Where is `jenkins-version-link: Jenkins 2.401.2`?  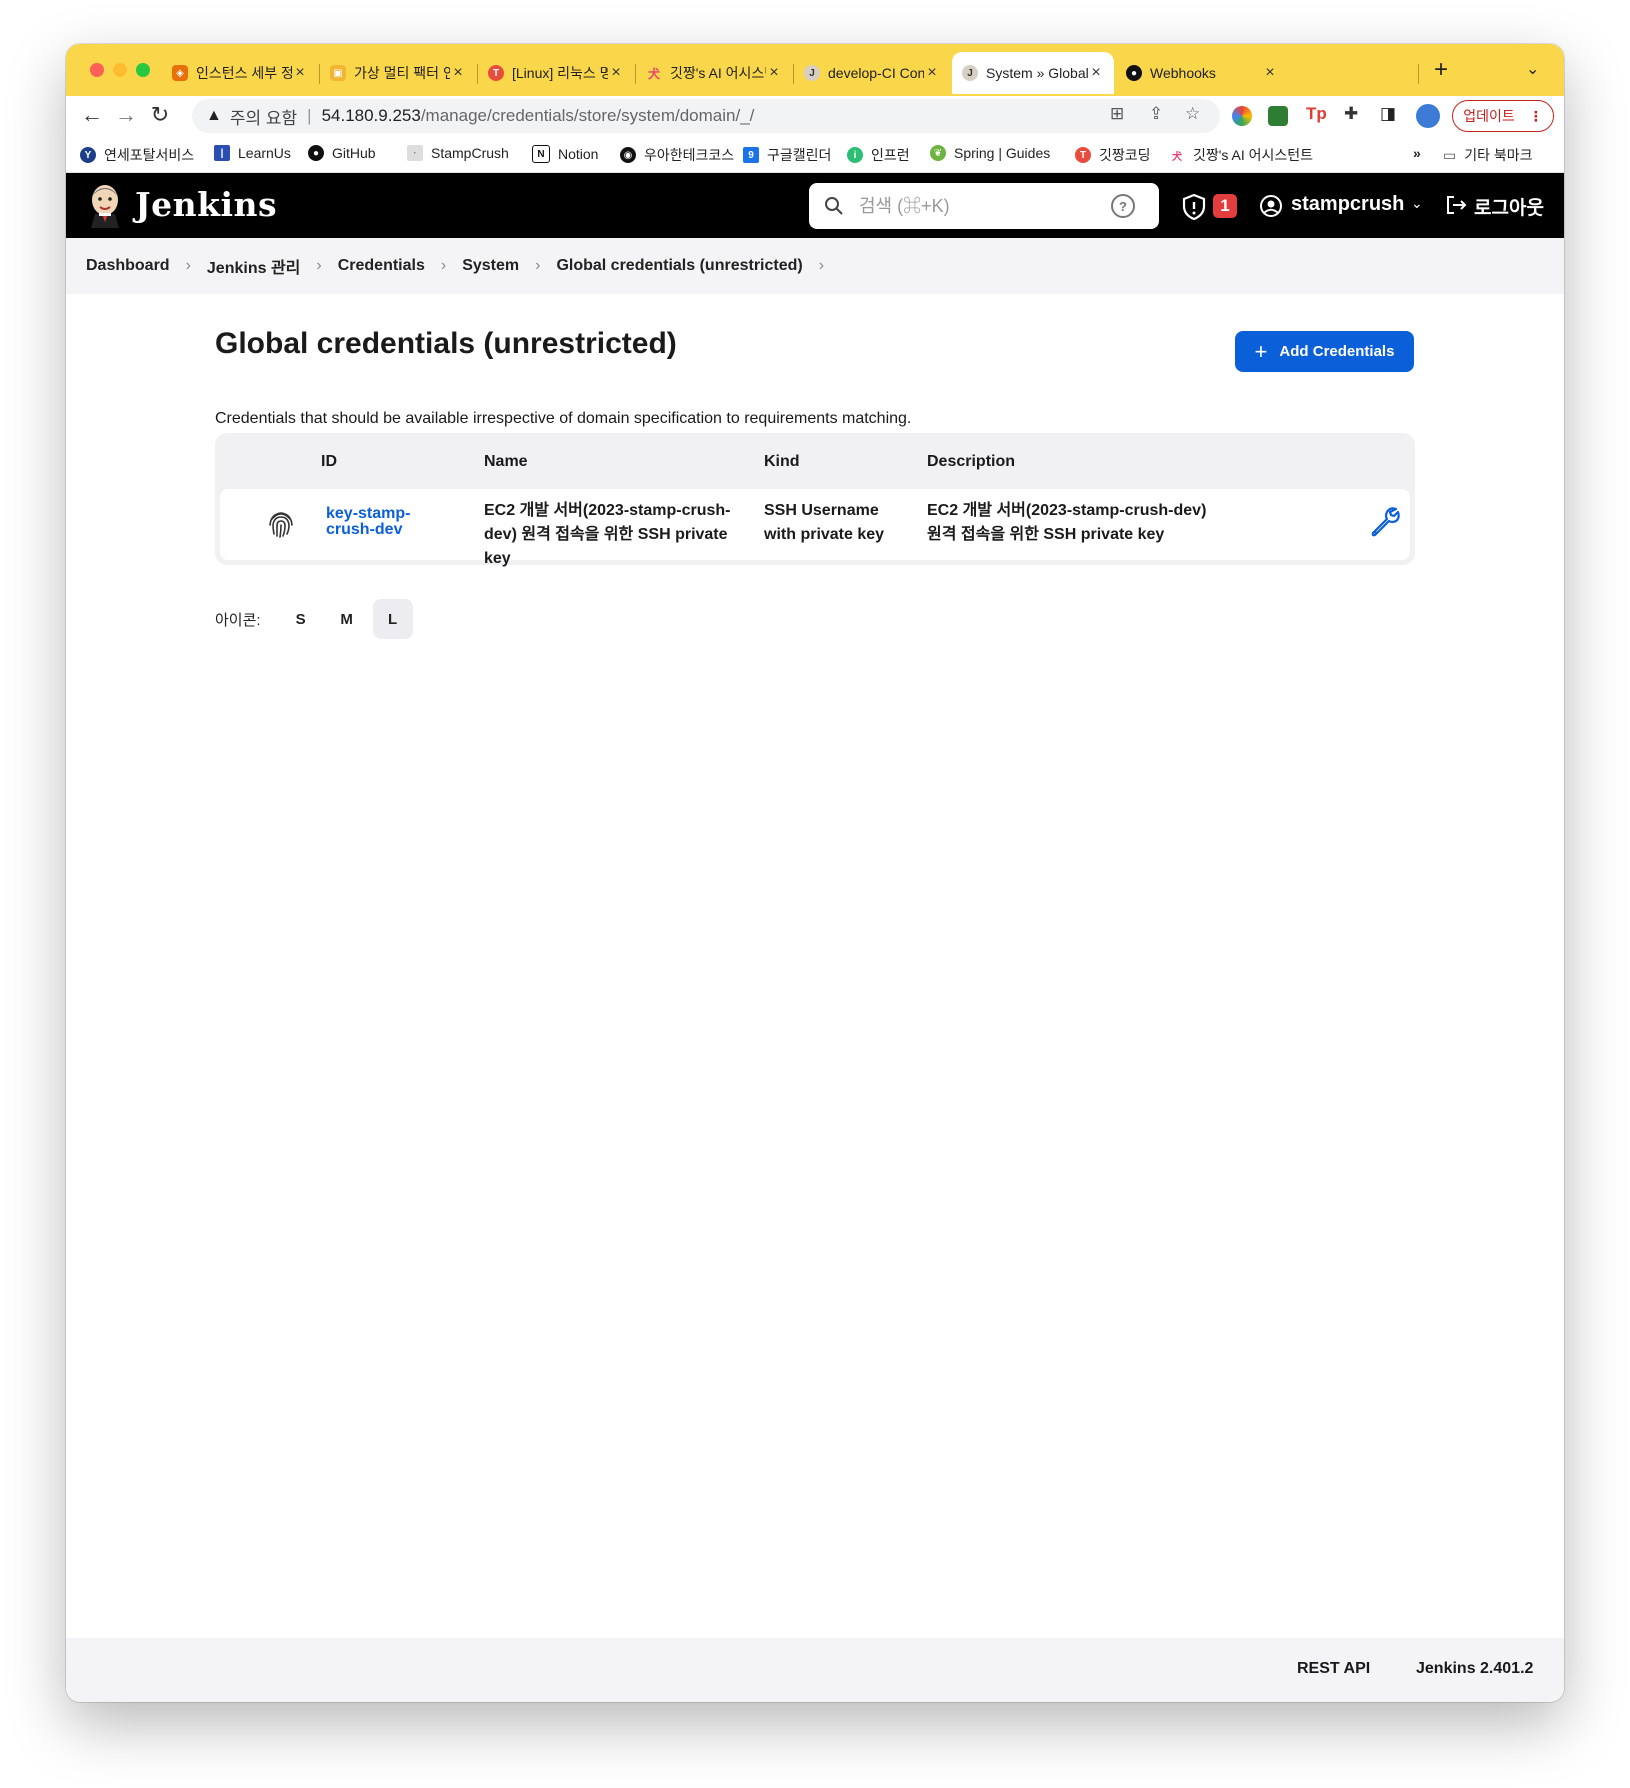
jenkins-version-link: Jenkins 2.401.2 is located at coordinates (1474, 1669).